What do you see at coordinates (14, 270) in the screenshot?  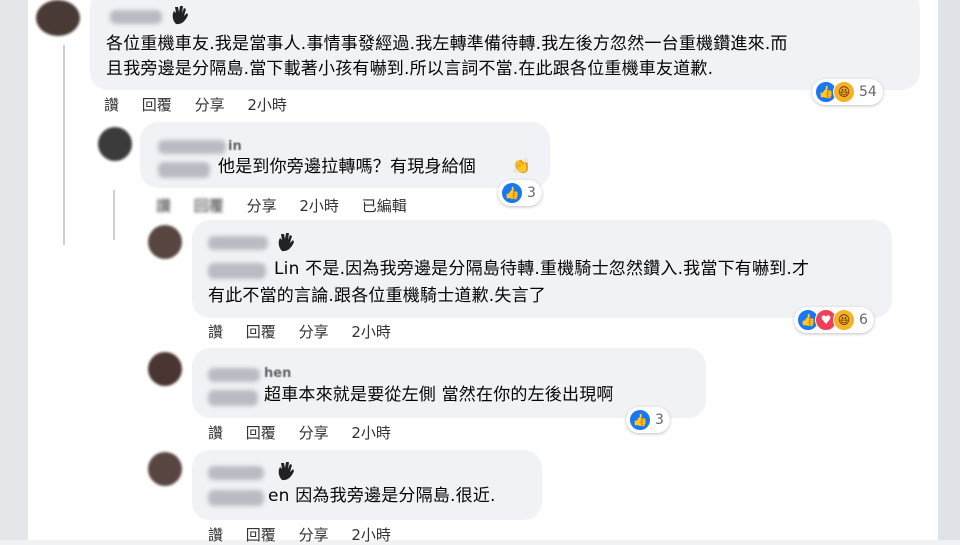 I see `background-left` at bounding box center [14, 270].